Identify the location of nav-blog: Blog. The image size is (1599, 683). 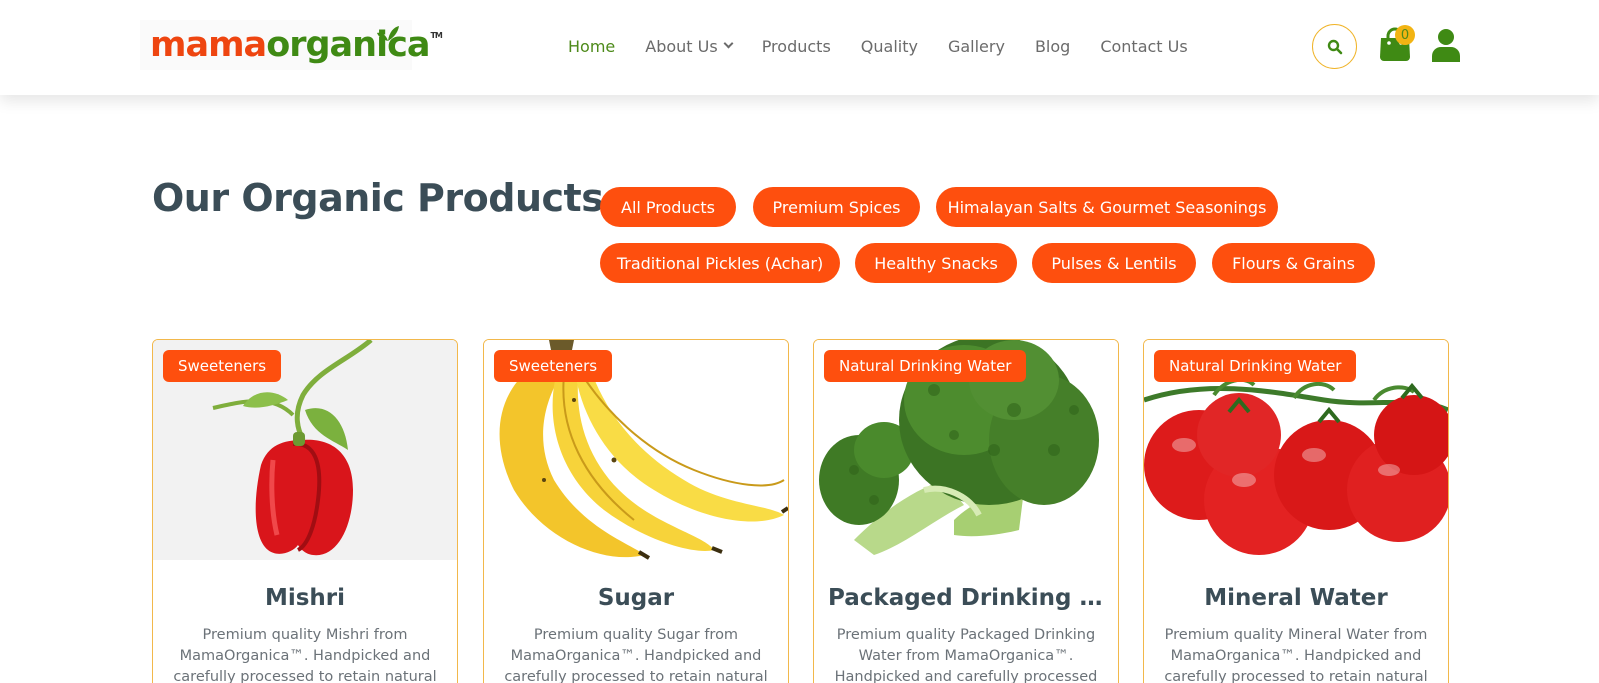
(1052, 46).